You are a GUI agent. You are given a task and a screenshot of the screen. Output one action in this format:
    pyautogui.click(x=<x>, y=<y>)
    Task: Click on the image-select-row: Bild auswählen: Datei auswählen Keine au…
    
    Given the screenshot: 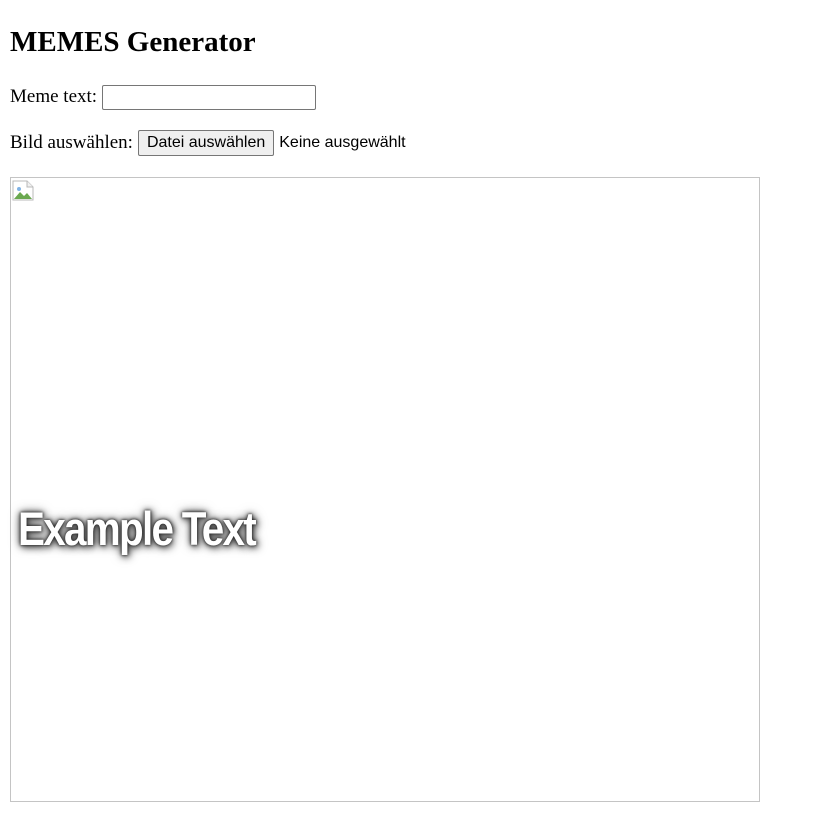 What is the action you would take?
    pyautogui.click(x=208, y=143)
    